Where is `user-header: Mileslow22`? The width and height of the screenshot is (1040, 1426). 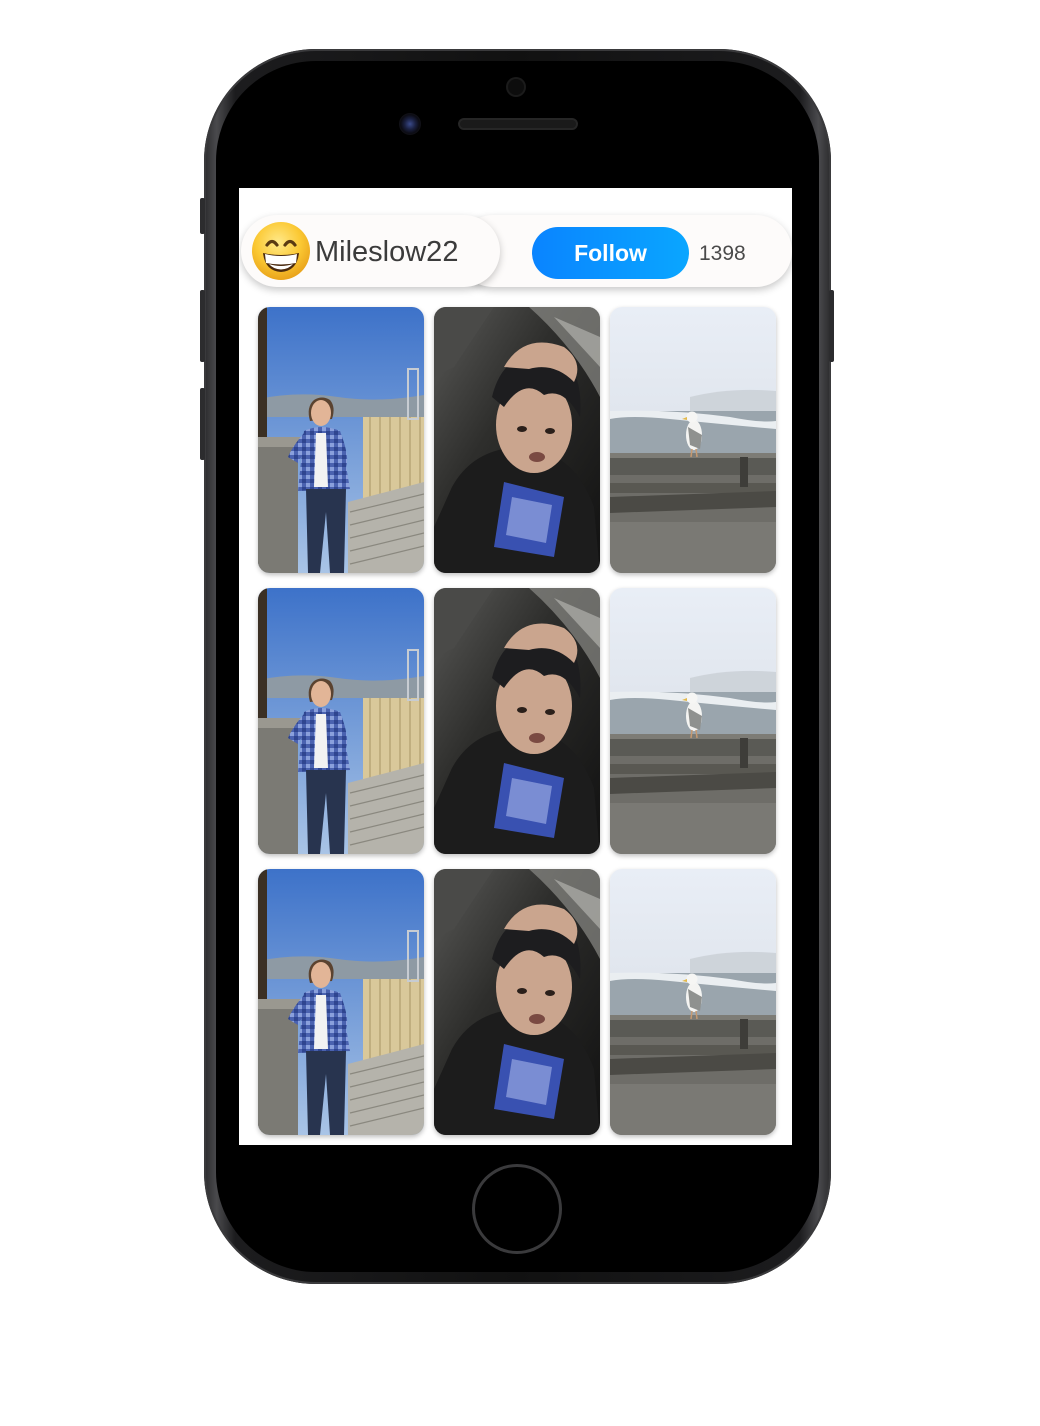 user-header: Mileslow22 is located at coordinates (370, 251).